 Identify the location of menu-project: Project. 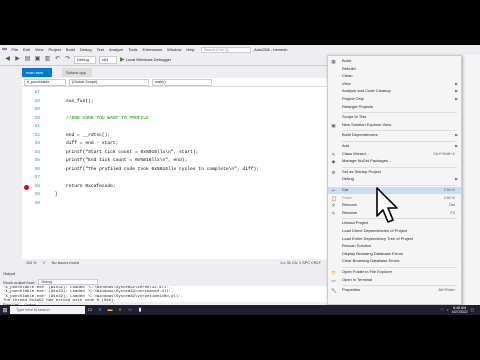
(54, 49).